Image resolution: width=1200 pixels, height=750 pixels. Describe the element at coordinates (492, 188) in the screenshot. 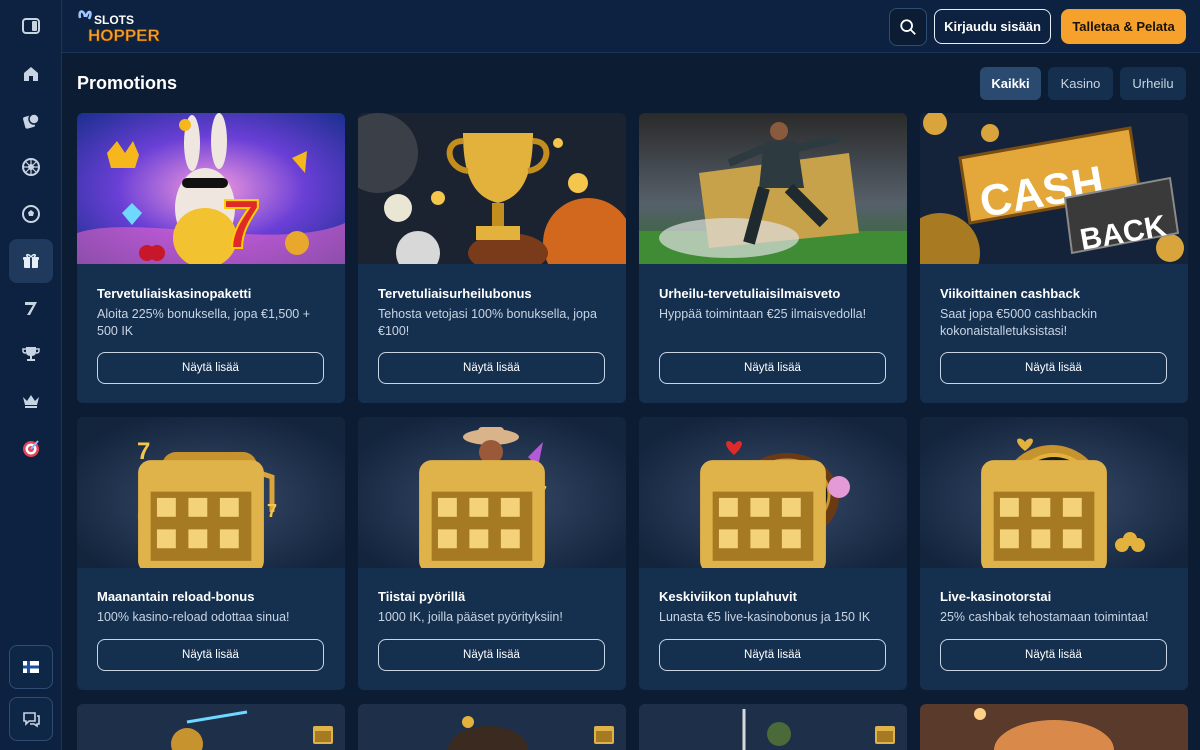

I see `trophy-cup-image` at that location.